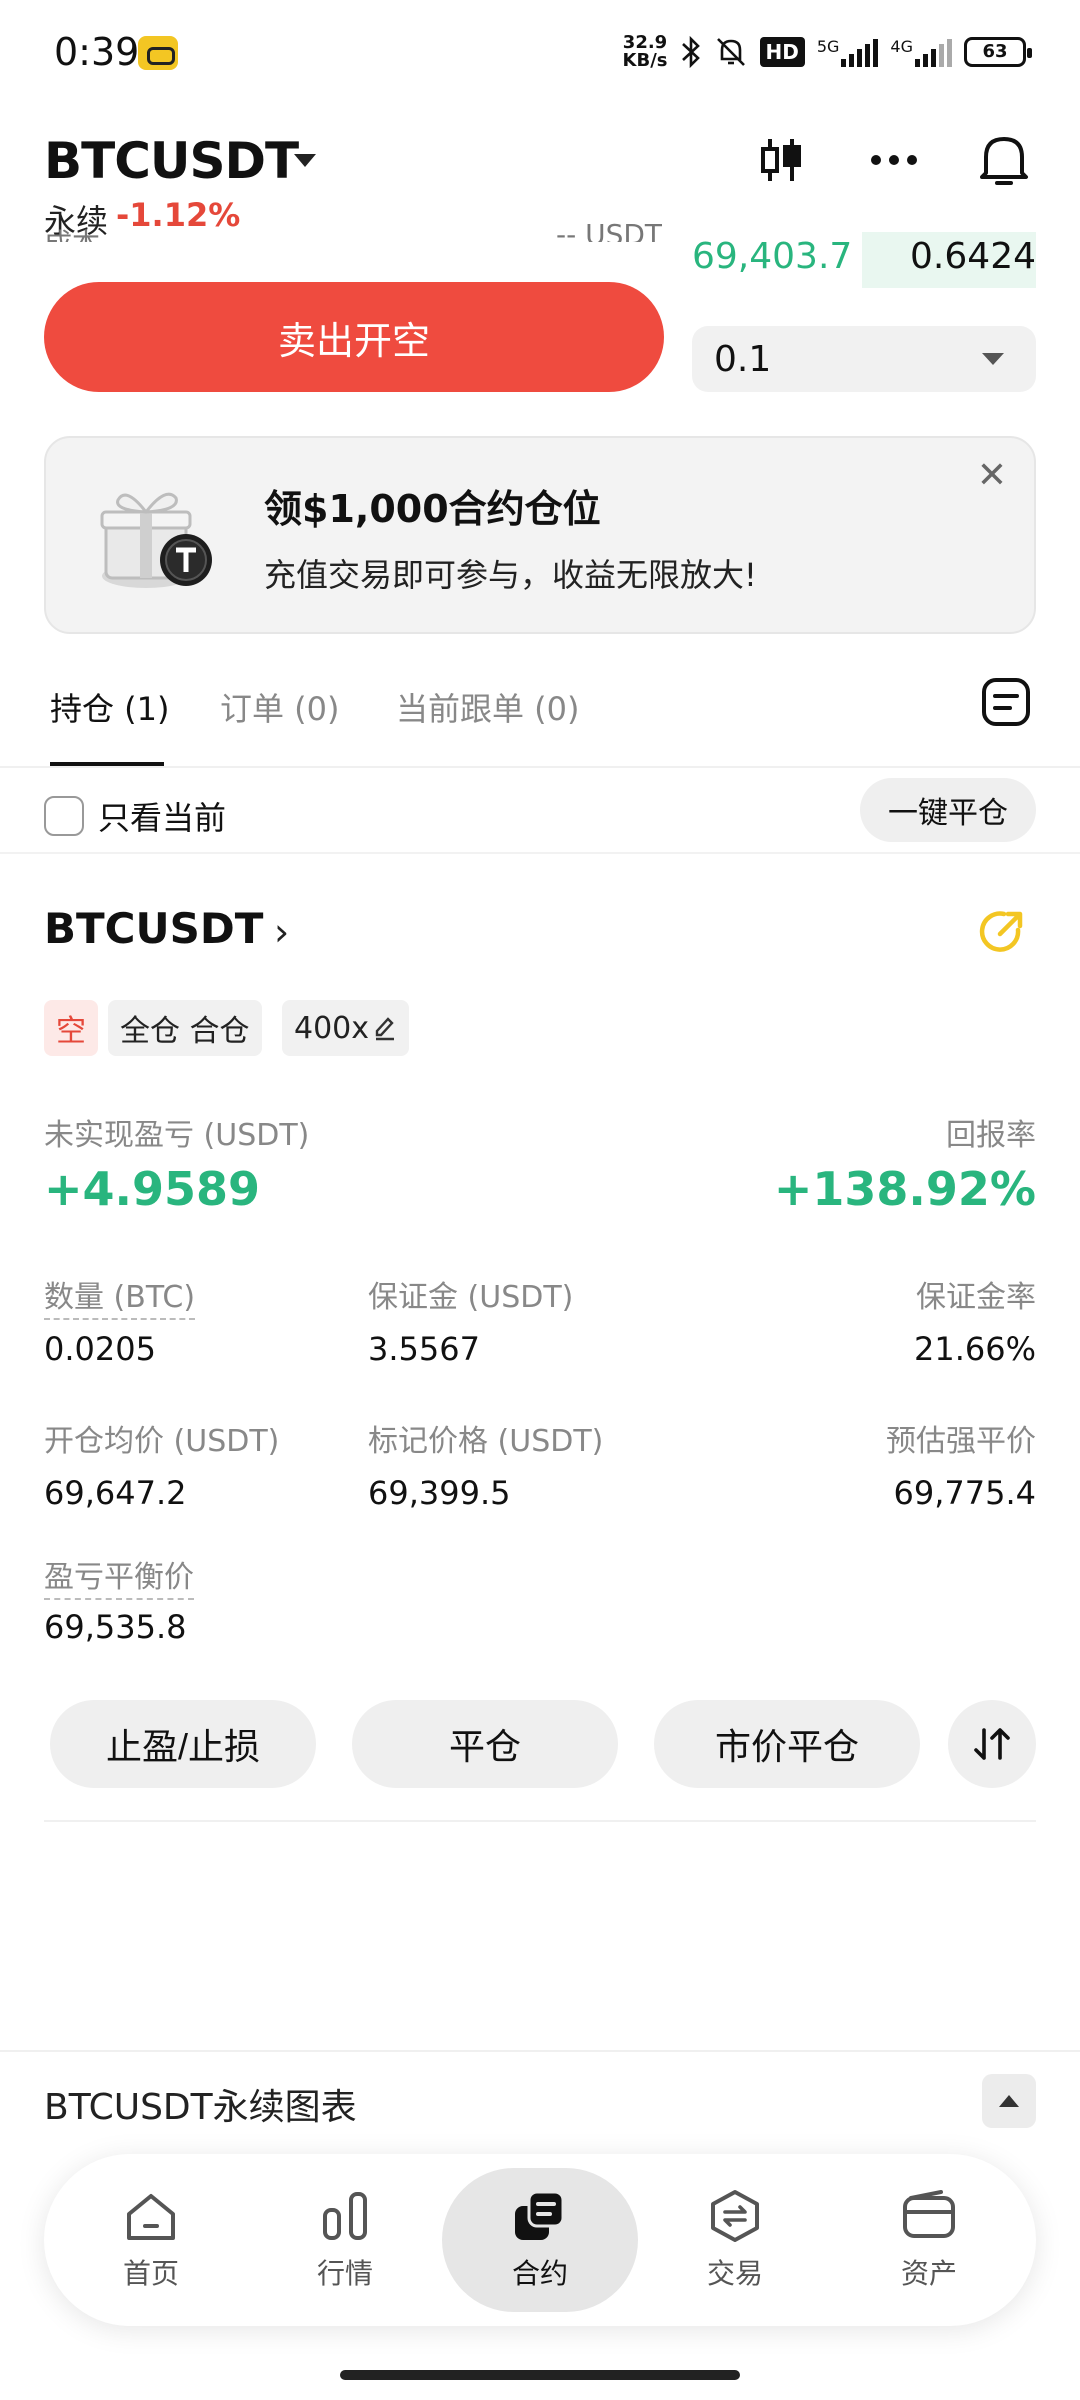 The height and width of the screenshot is (2400, 1080). Describe the element at coordinates (921, 52) in the screenshot. I see `signal-4g-icon: 4G` at that location.